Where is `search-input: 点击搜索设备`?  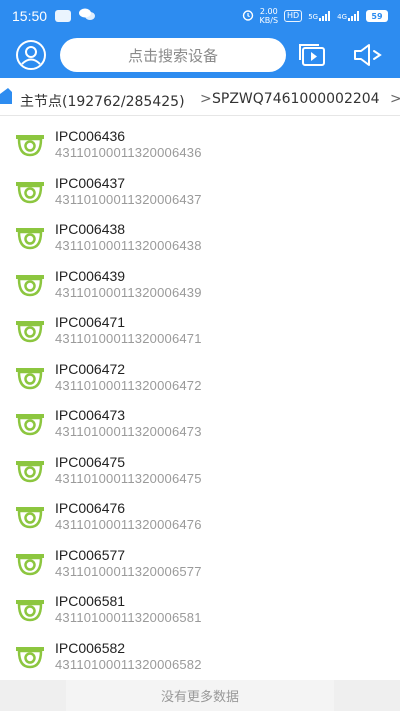
search-input: 点击搜索设备 is located at coordinates (173, 55).